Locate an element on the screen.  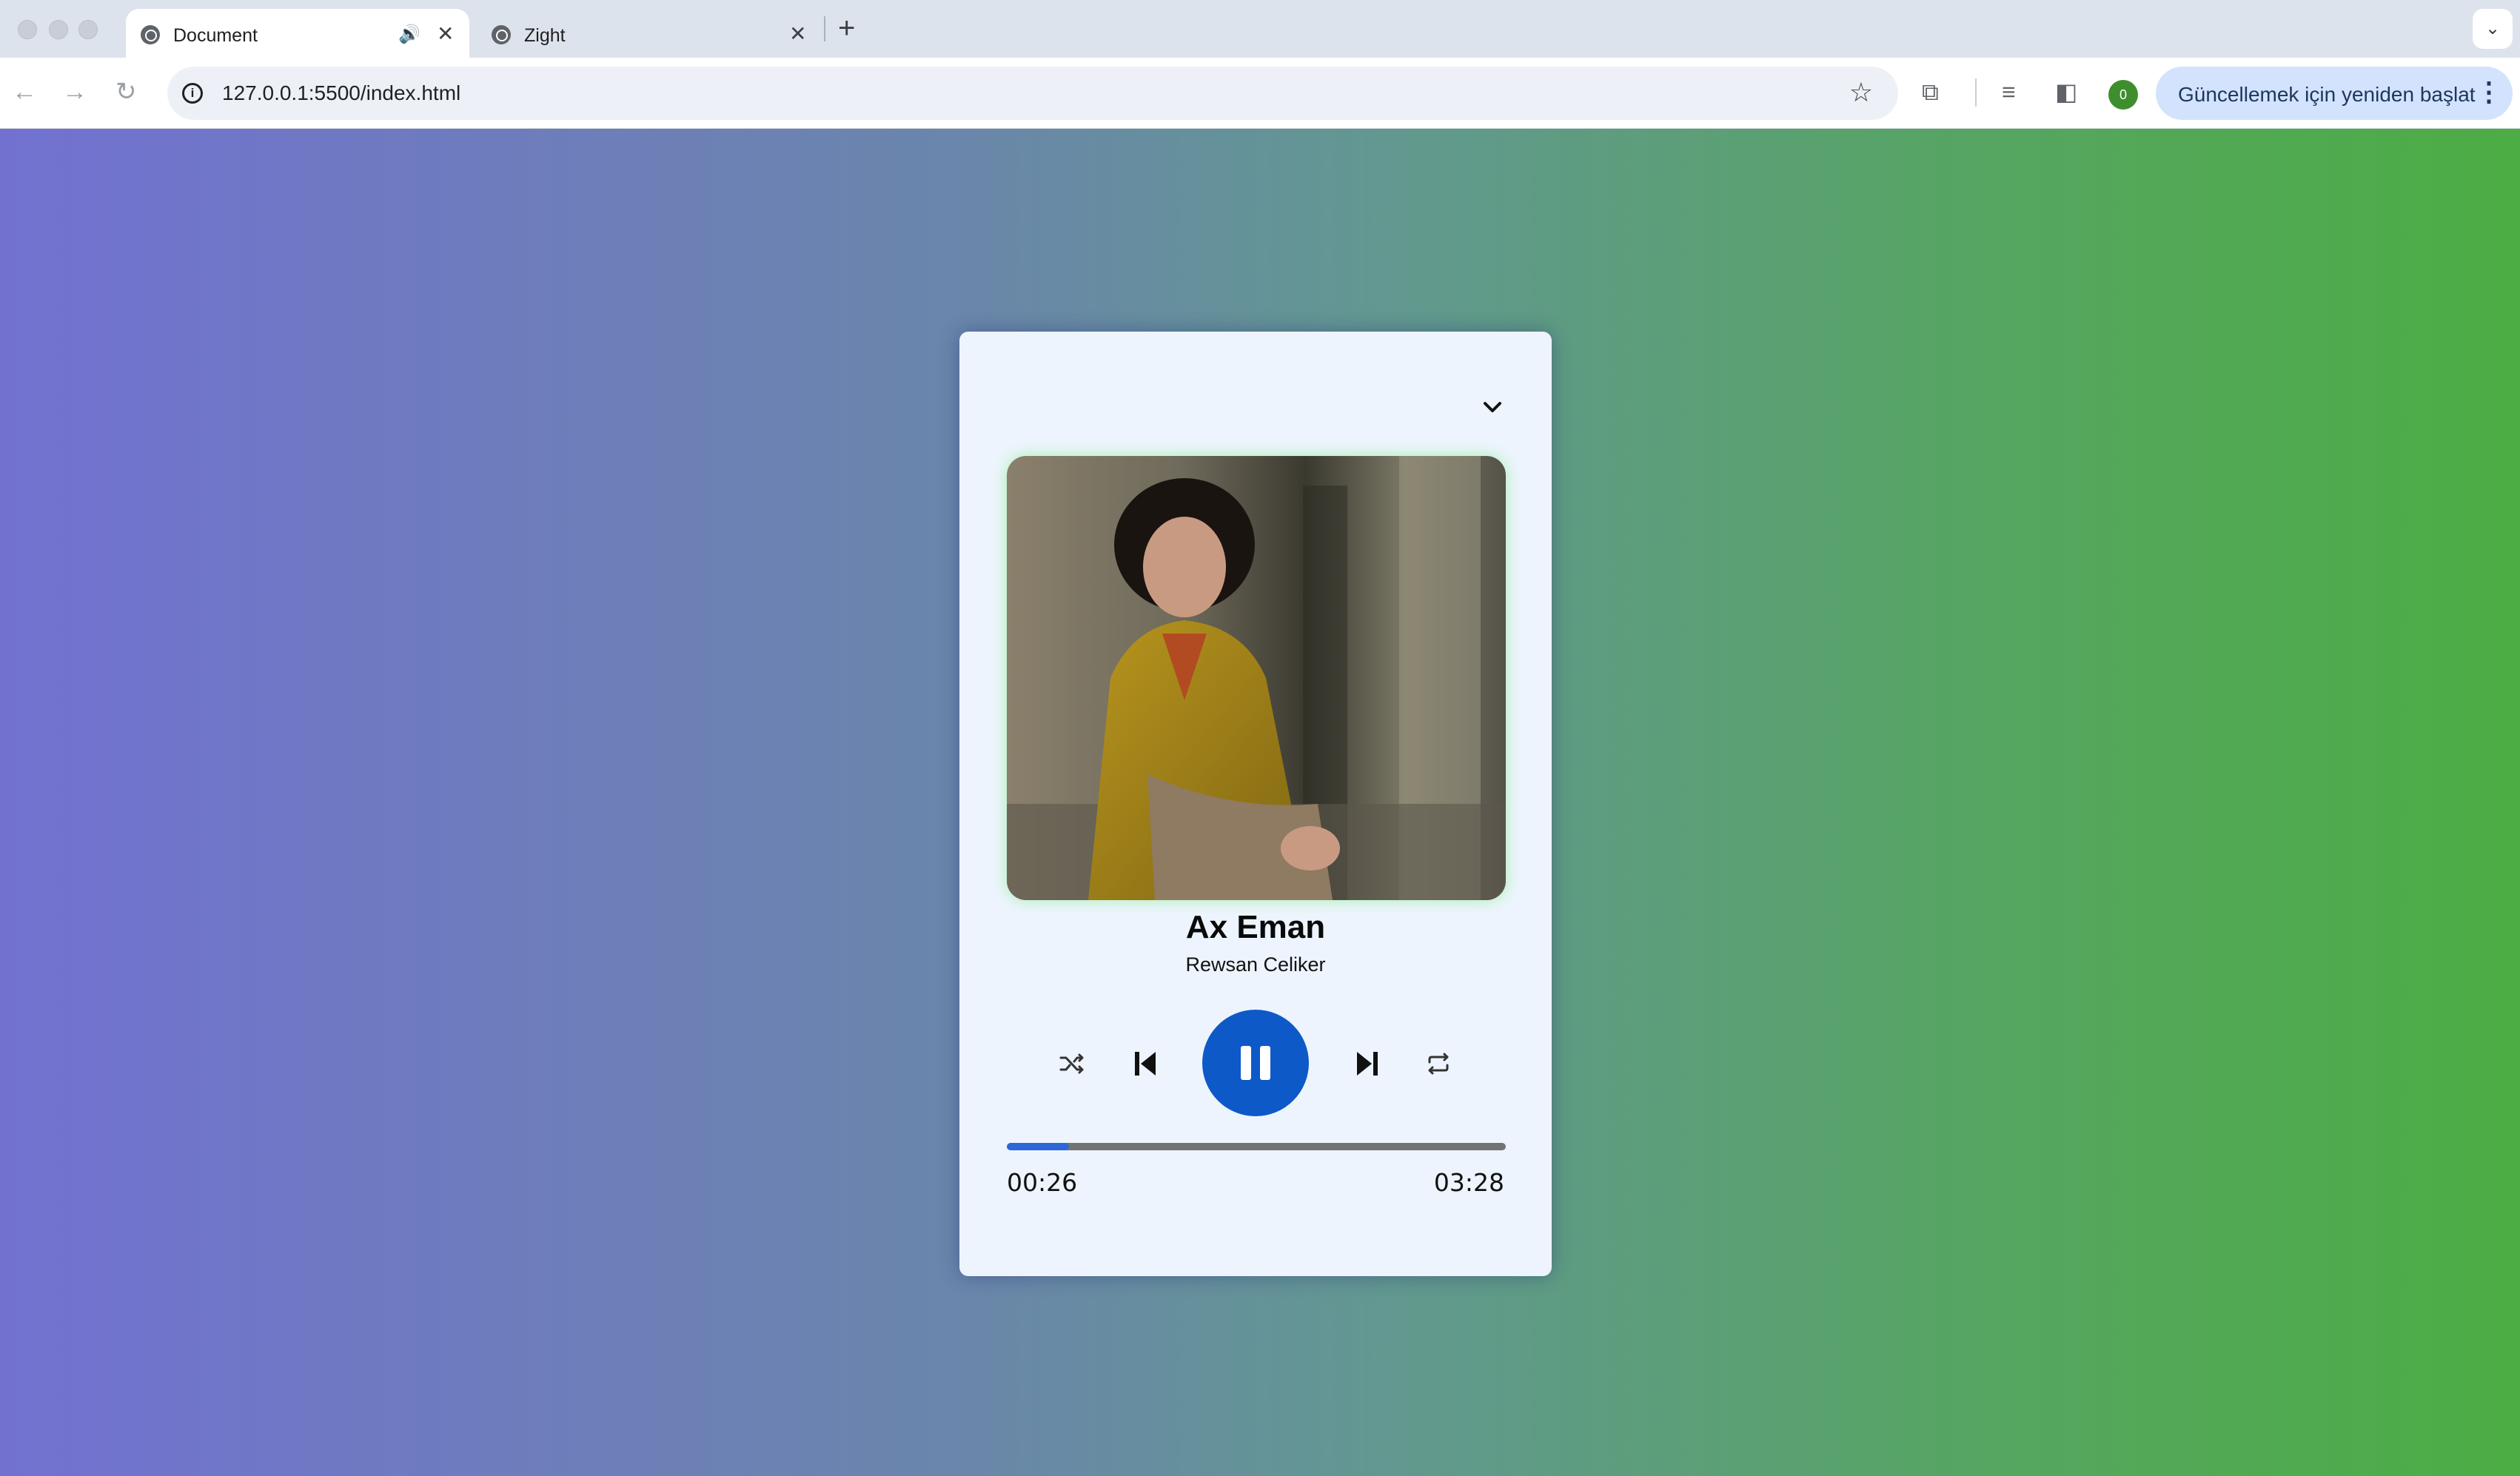
tab-document: Document 🔊 ✕ is located at coordinates (298, 33).